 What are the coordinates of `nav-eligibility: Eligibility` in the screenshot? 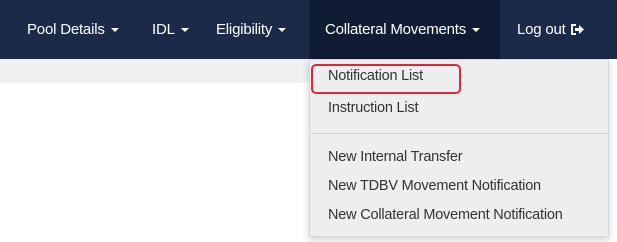 It's located at (251, 29).